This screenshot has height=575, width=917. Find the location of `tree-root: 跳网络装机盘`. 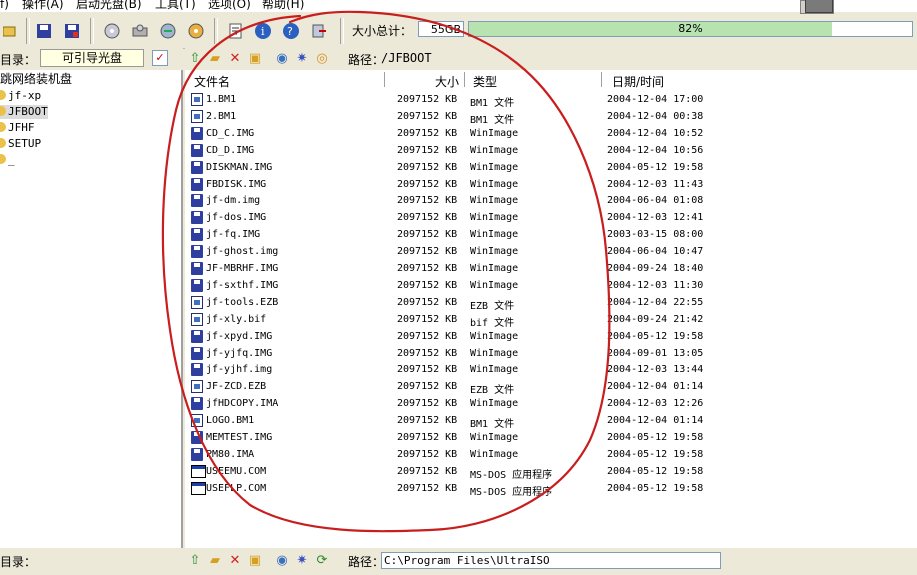

tree-root: 跳网络装机盘 is located at coordinates (36, 79).